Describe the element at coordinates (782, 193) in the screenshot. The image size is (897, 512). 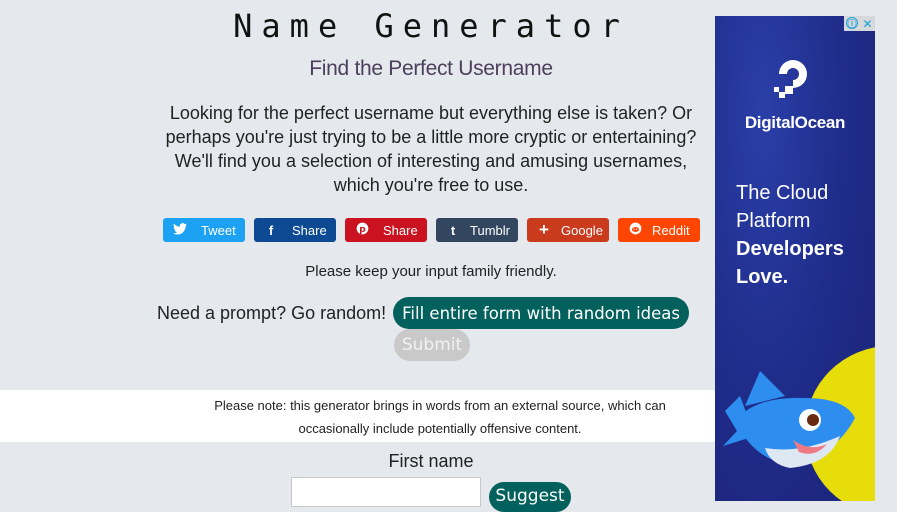
I see `ad-tagline-line: The Cloud` at that location.